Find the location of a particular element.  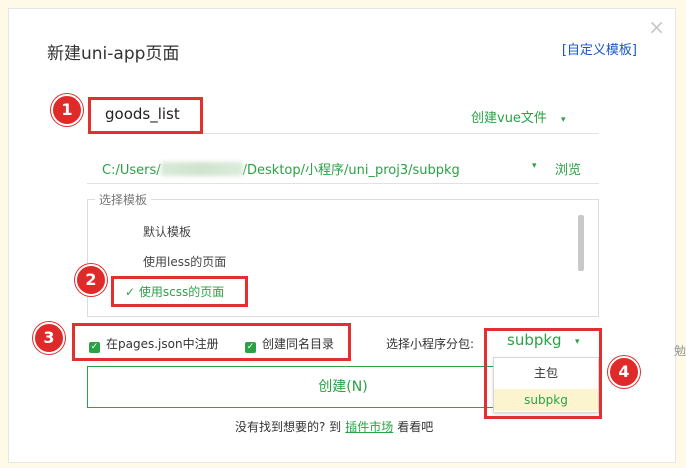

custom-template-link: [自定义模板] is located at coordinates (599, 48).